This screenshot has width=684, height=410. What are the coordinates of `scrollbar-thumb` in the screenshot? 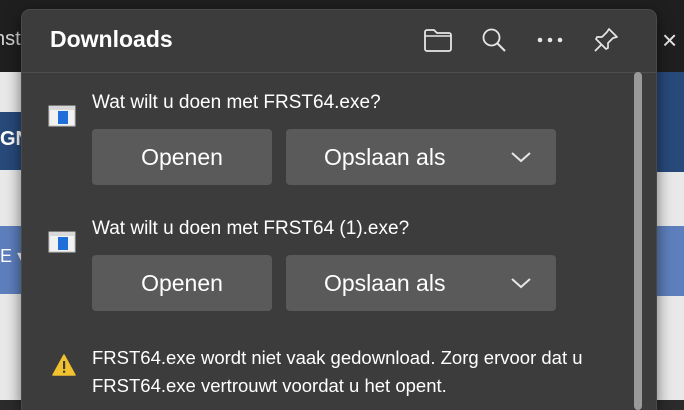 It's located at (638, 241).